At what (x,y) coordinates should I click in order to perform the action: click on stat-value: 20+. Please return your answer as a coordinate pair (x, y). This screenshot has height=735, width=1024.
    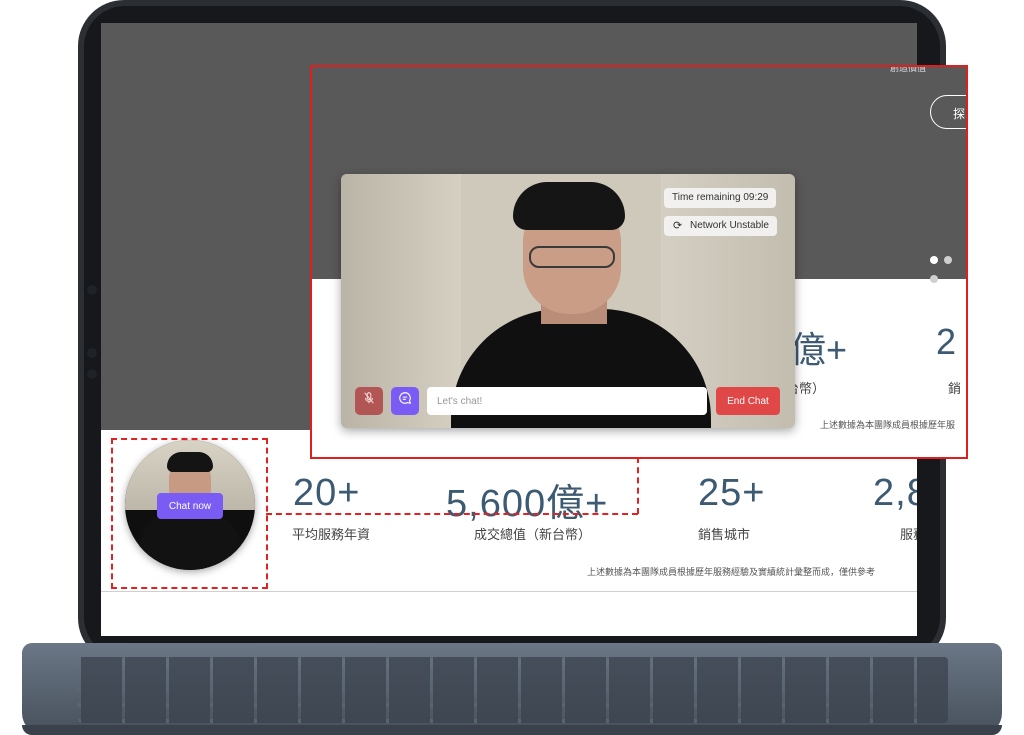
    Looking at the image, I should click on (327, 493).